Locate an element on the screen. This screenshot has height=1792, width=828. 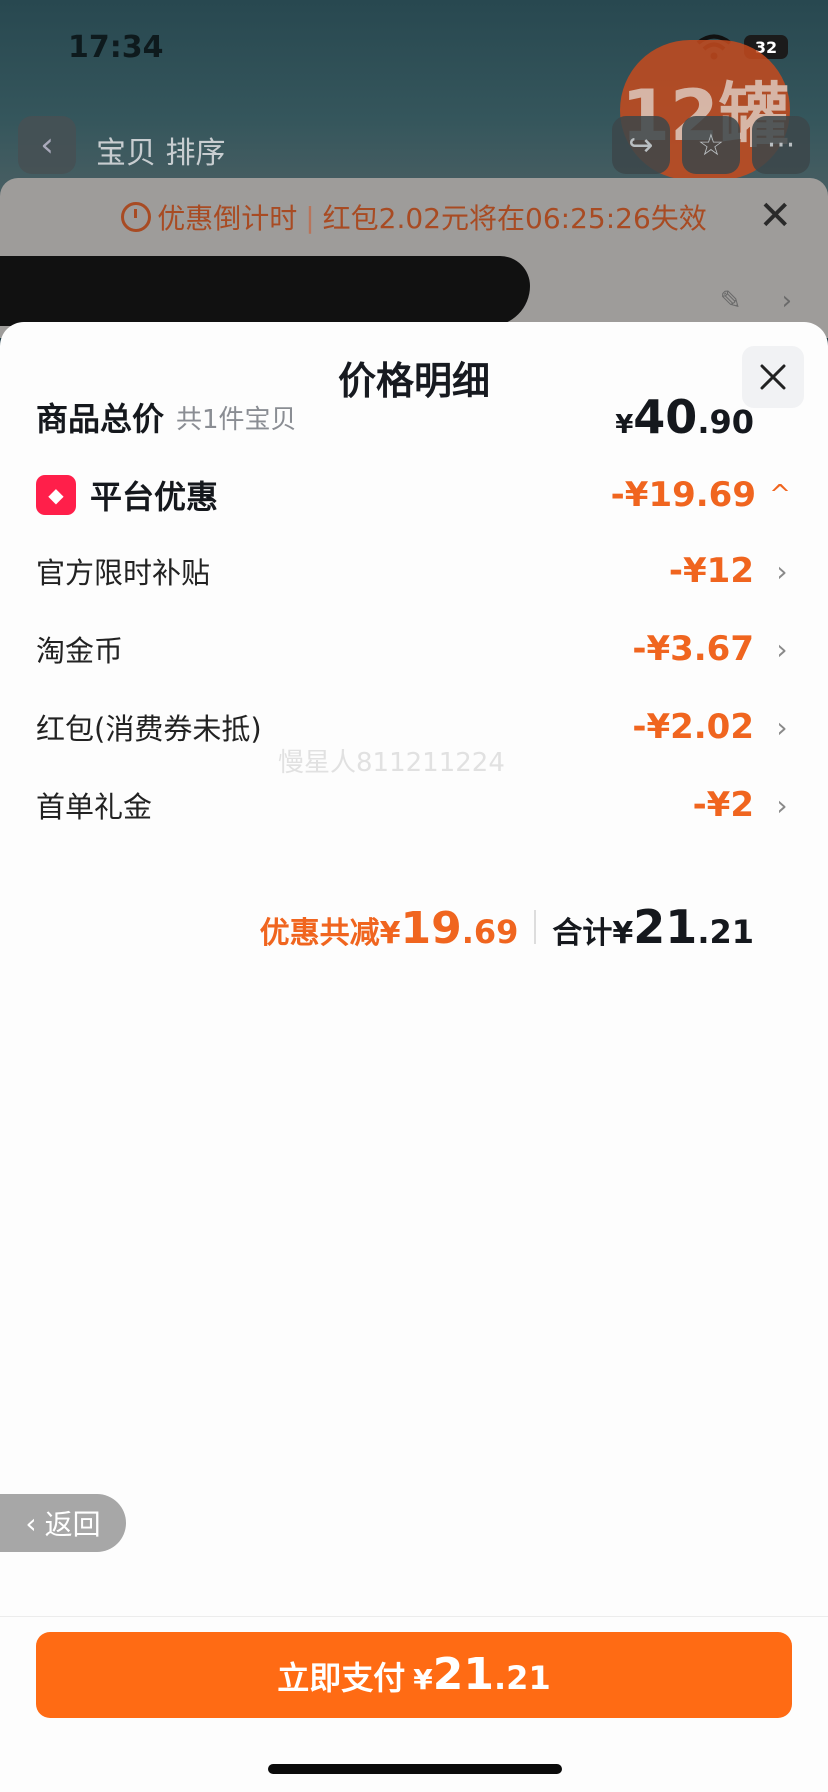
total-value: ¥40.90 is located at coordinates (684, 417).